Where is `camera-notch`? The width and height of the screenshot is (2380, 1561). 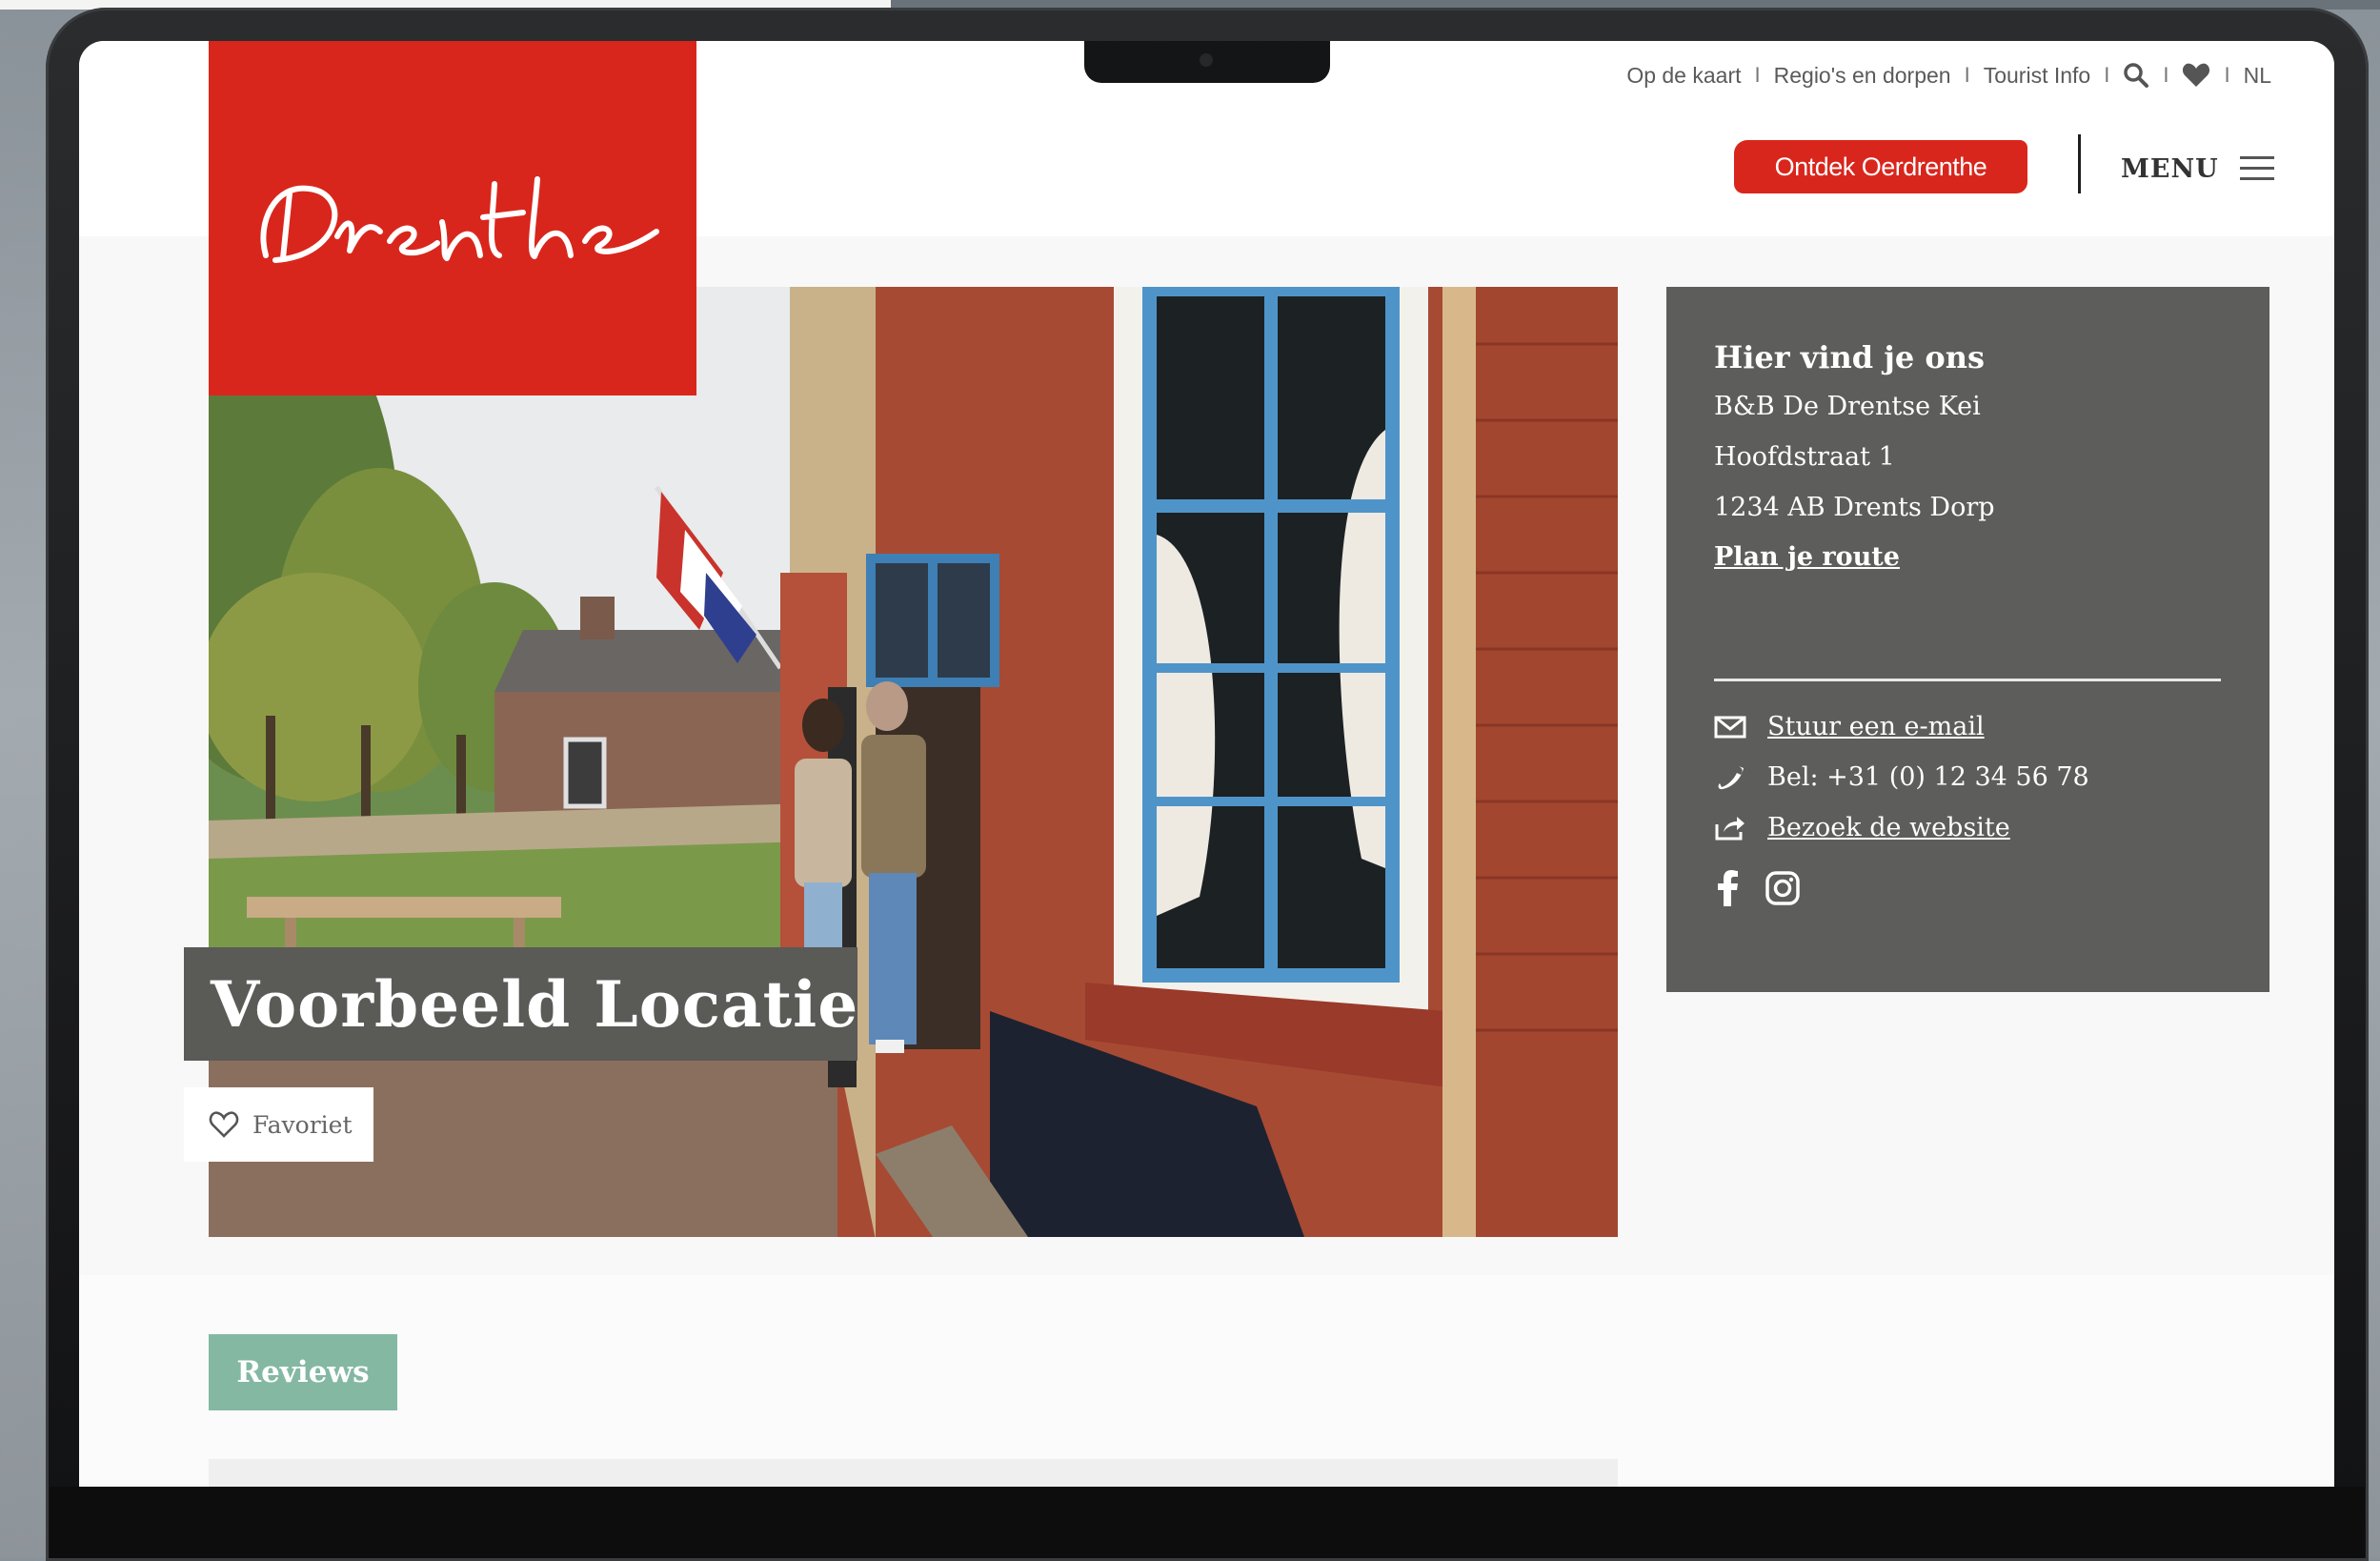
camera-notch is located at coordinates (1207, 62).